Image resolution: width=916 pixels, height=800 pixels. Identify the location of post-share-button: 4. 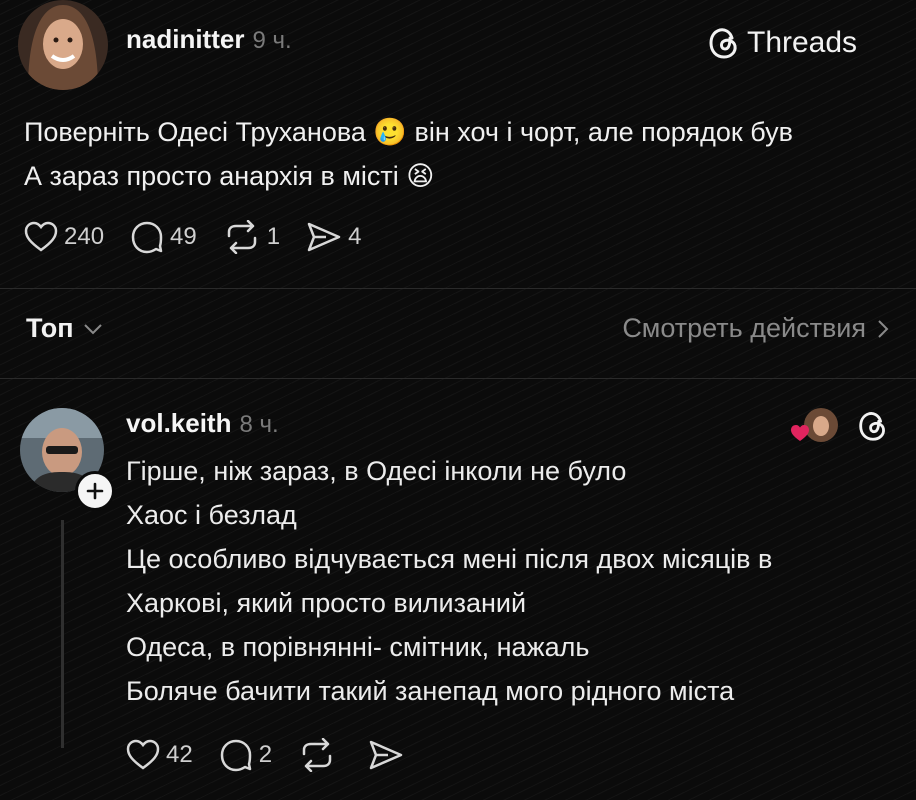
(333, 237).